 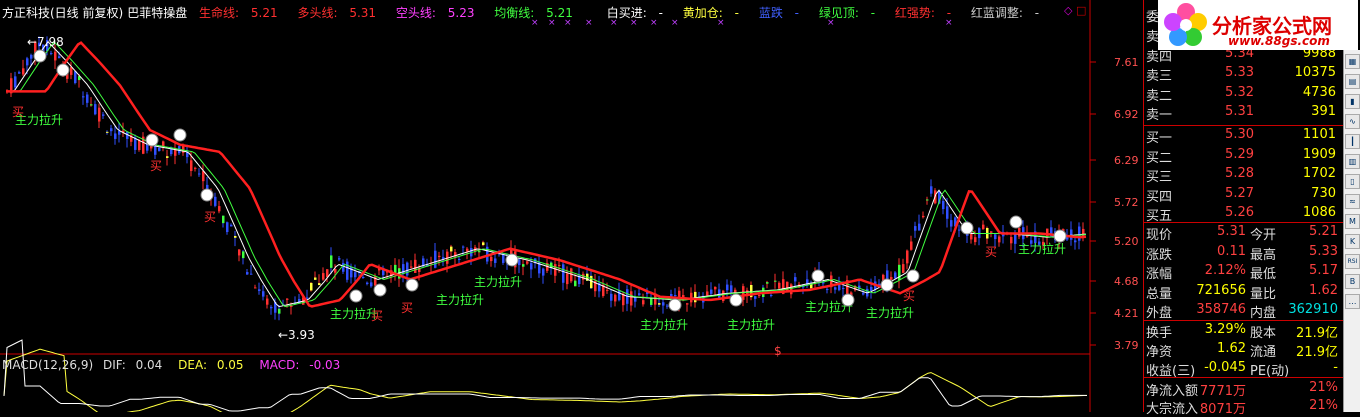 What do you see at coordinates (1159, 158) in the screenshot?
I see `buy-level-label: 买二` at bounding box center [1159, 158].